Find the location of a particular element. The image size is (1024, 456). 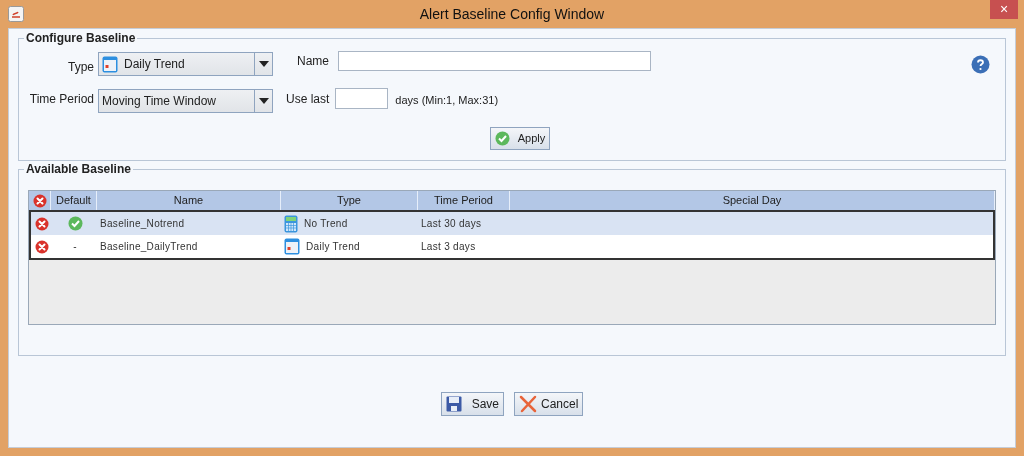

table-cell: Baseline_Notrend is located at coordinates (142, 223).